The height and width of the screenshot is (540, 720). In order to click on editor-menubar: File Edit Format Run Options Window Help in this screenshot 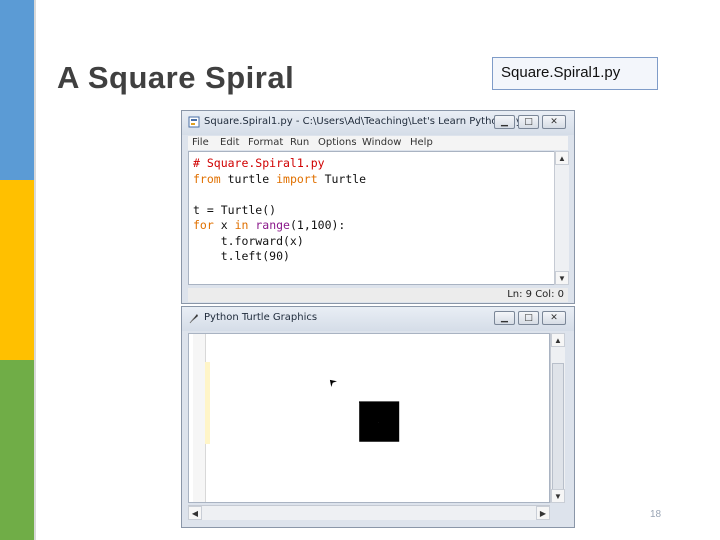, I will do `click(378, 143)`.